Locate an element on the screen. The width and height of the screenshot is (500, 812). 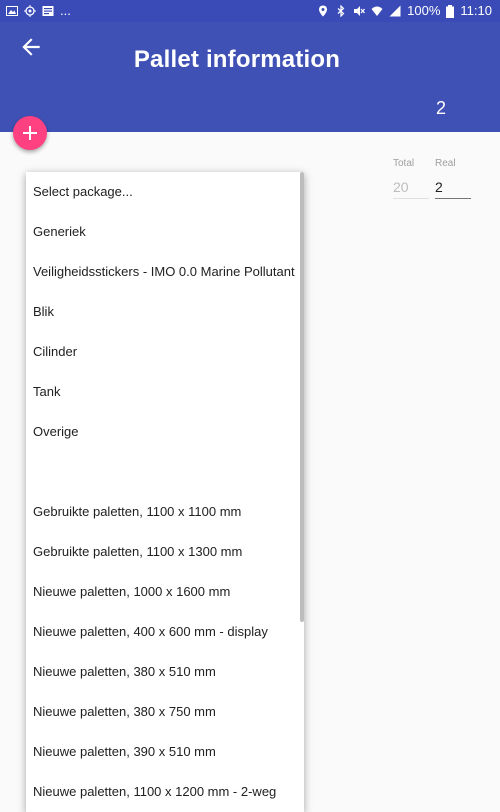
dropdown-item: Nieuwe paletten, 1000 x 1600 mm is located at coordinates (165, 592).